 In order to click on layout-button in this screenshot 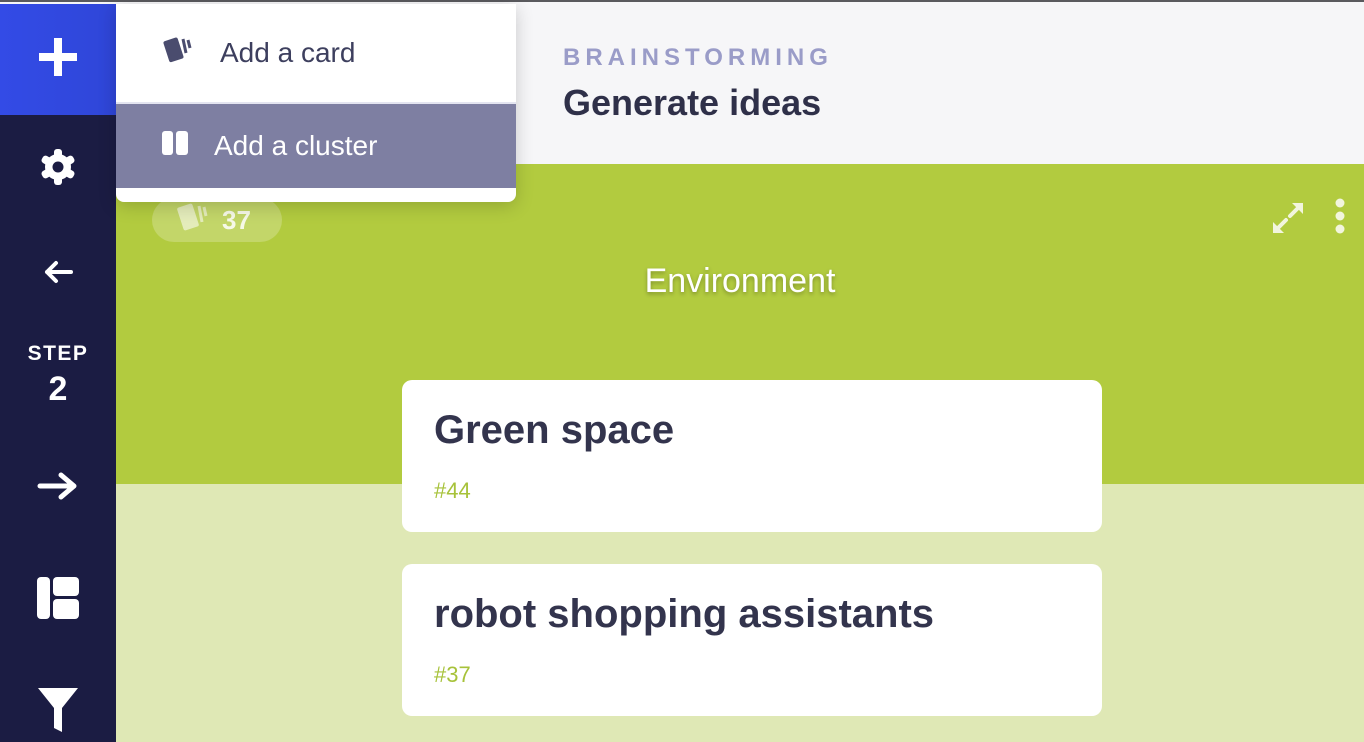, I will do `click(58, 600)`.